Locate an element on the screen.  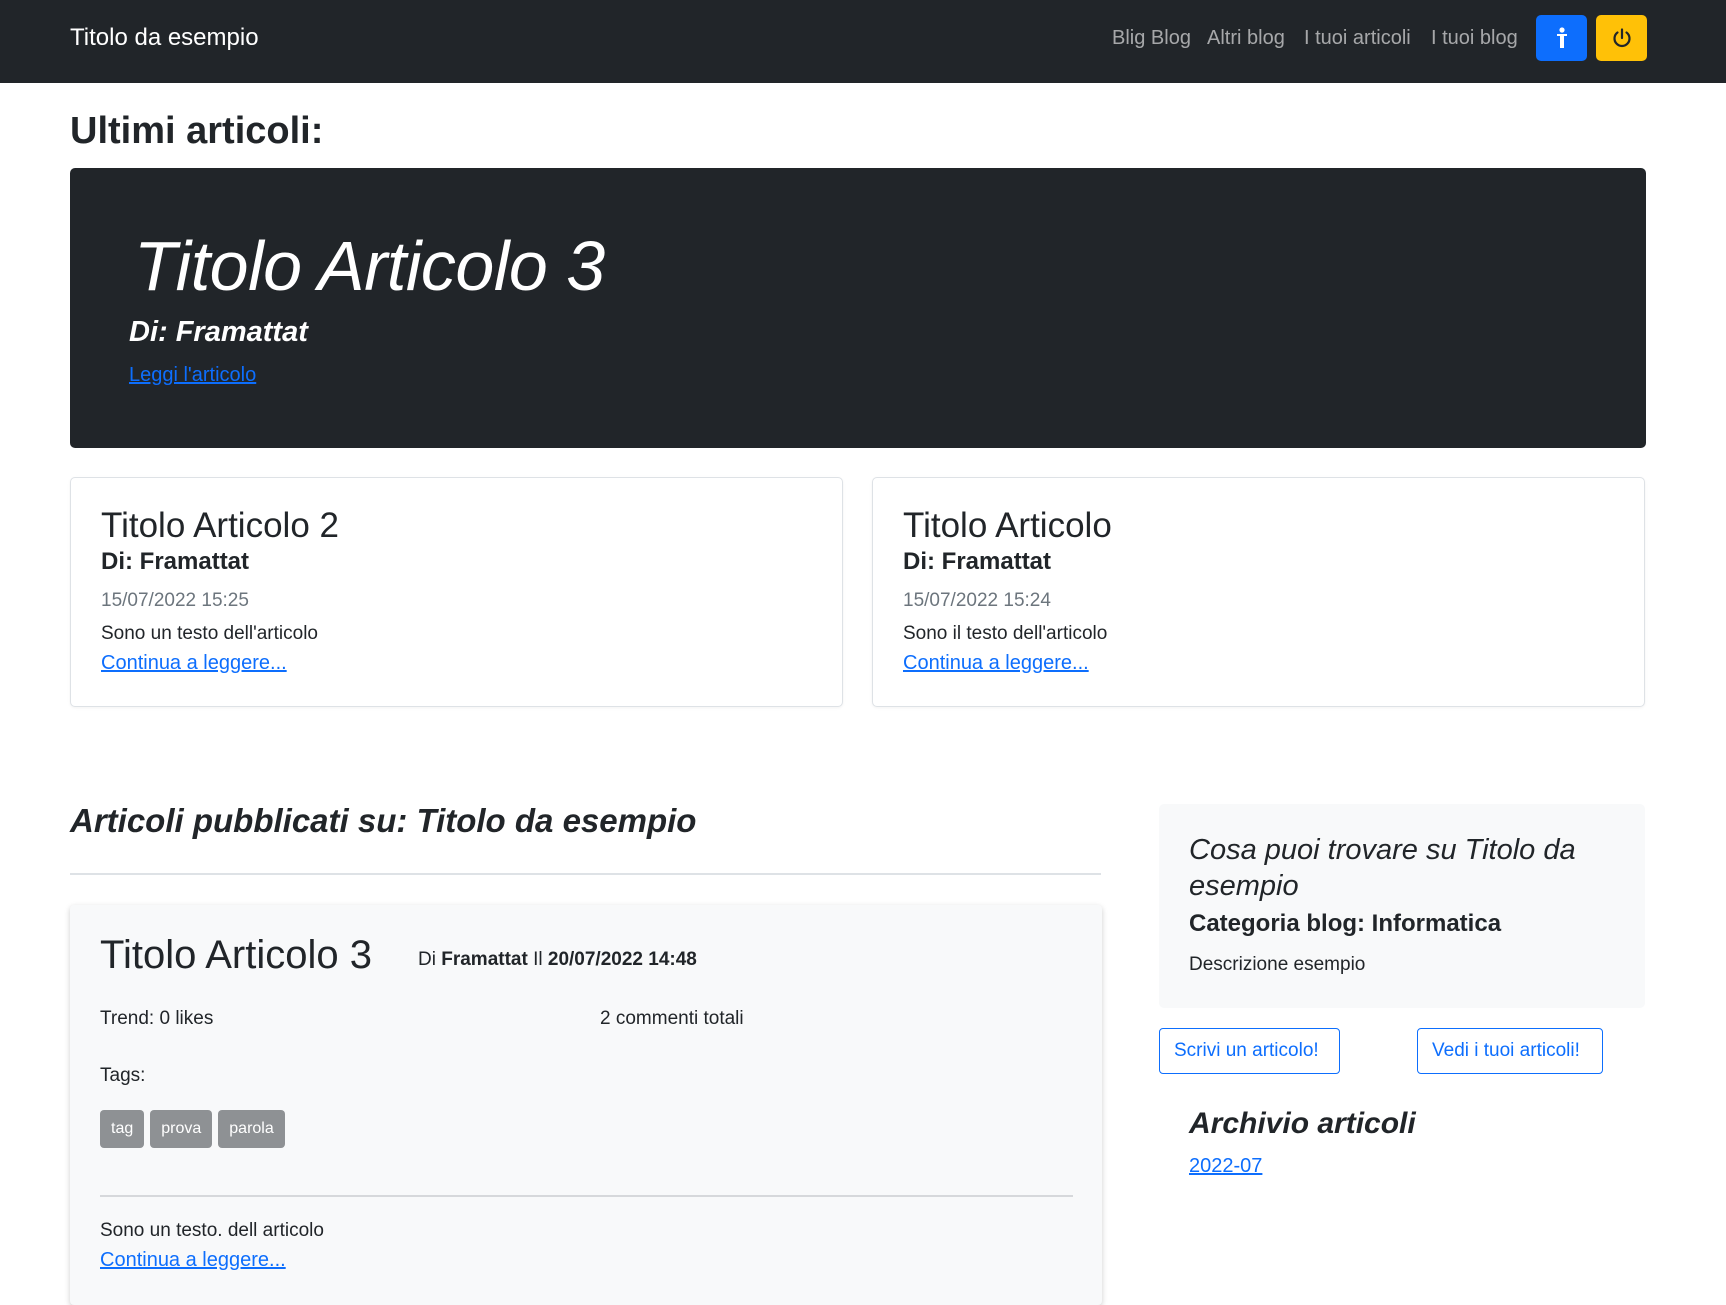
profile-button is located at coordinates (1561, 38).